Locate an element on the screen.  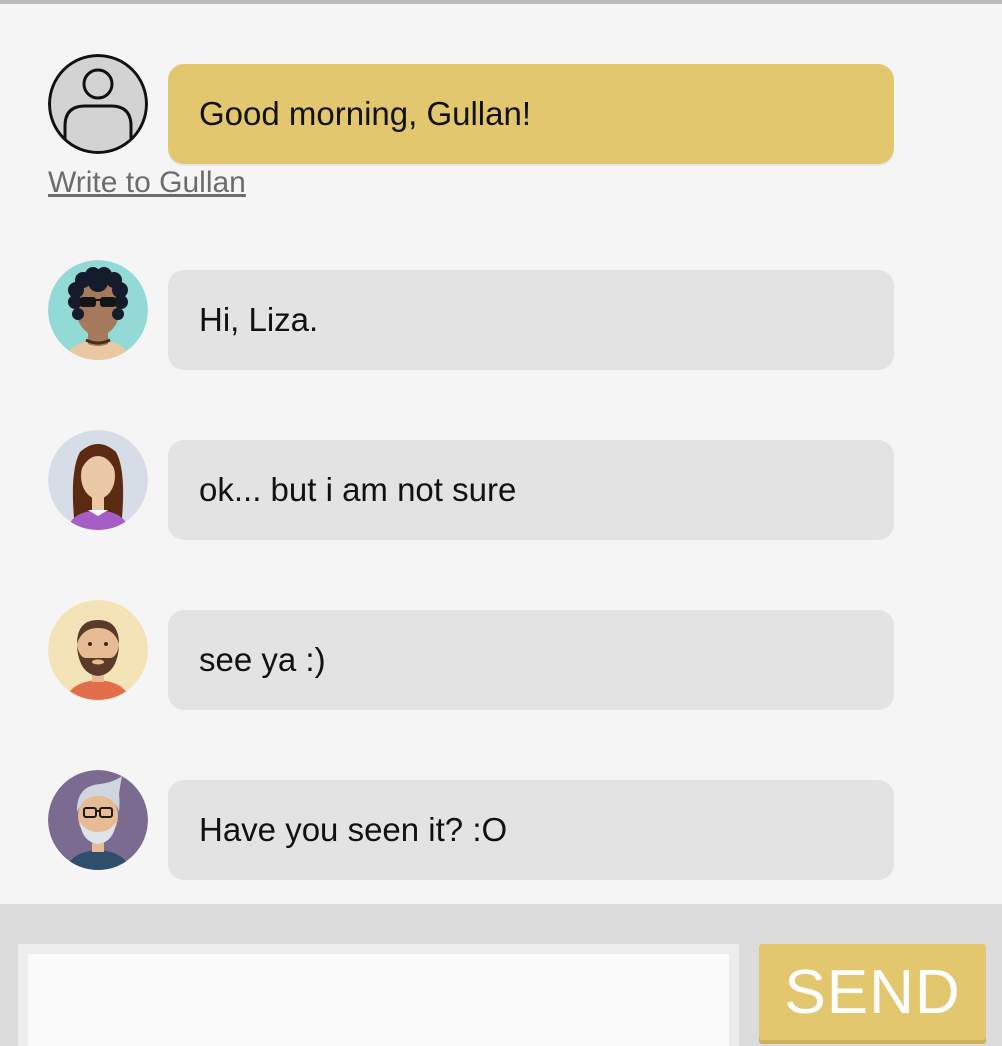
curly-hair-sunglasses-avatar is located at coordinates (98, 310).